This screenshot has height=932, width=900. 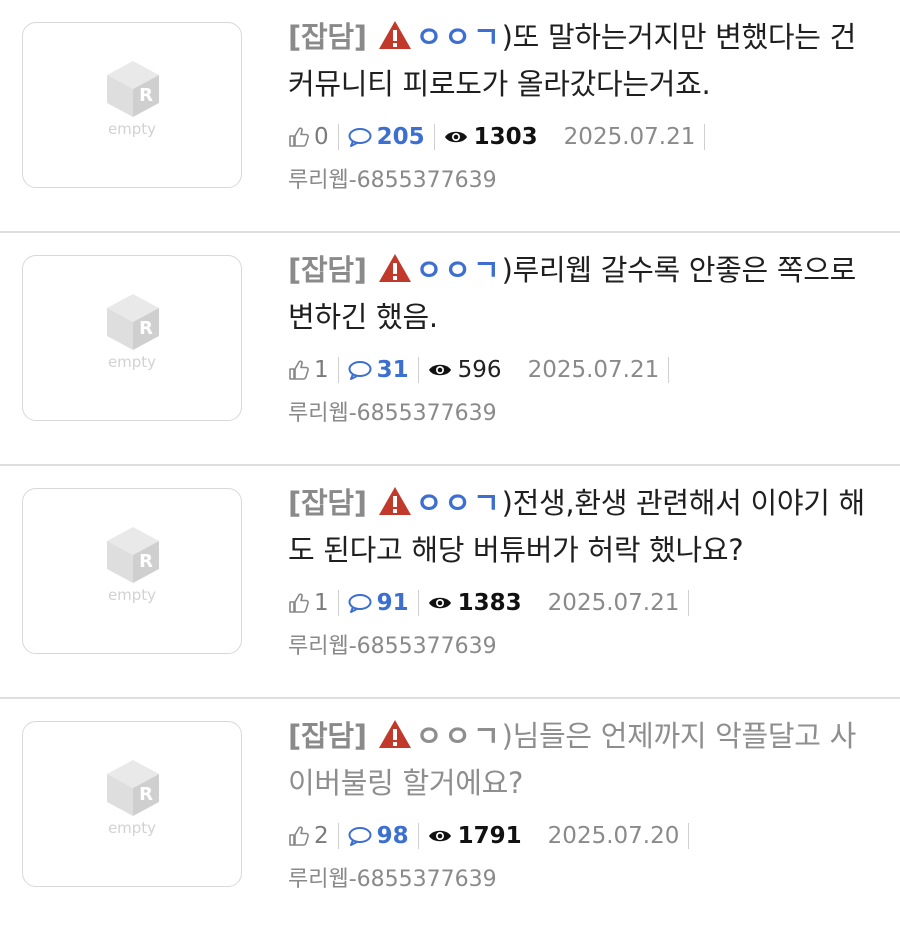 I want to click on post-meta: 0 205 1303 2025.07.21, so click(x=579, y=137).